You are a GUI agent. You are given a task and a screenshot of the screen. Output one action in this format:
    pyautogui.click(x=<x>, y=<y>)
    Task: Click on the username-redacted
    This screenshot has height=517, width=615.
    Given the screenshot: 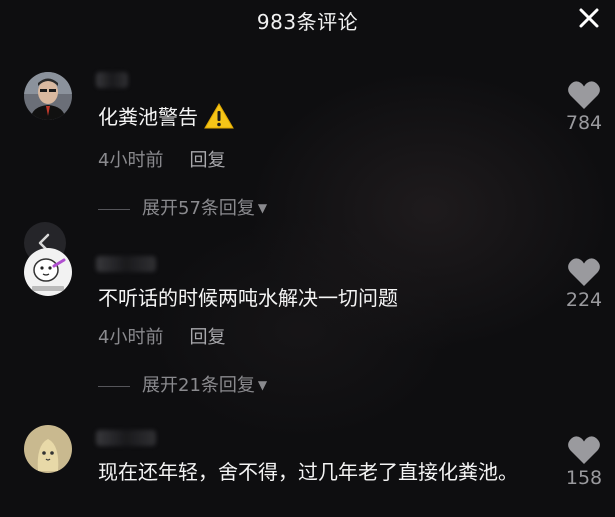 What is the action you would take?
    pyautogui.click(x=126, y=438)
    